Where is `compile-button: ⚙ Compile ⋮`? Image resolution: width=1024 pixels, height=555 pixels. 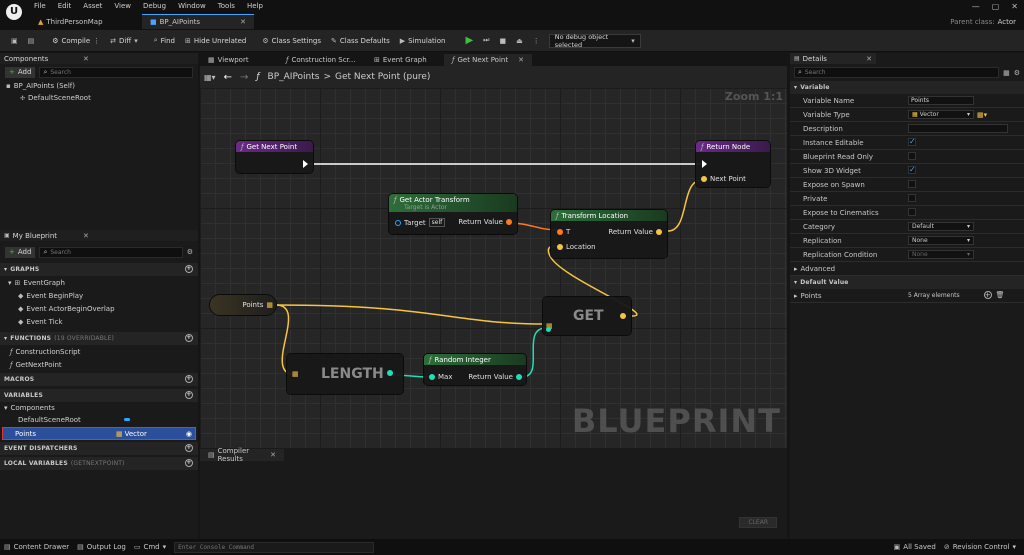
compile-button: ⚙ Compile ⋮ is located at coordinates (76, 41).